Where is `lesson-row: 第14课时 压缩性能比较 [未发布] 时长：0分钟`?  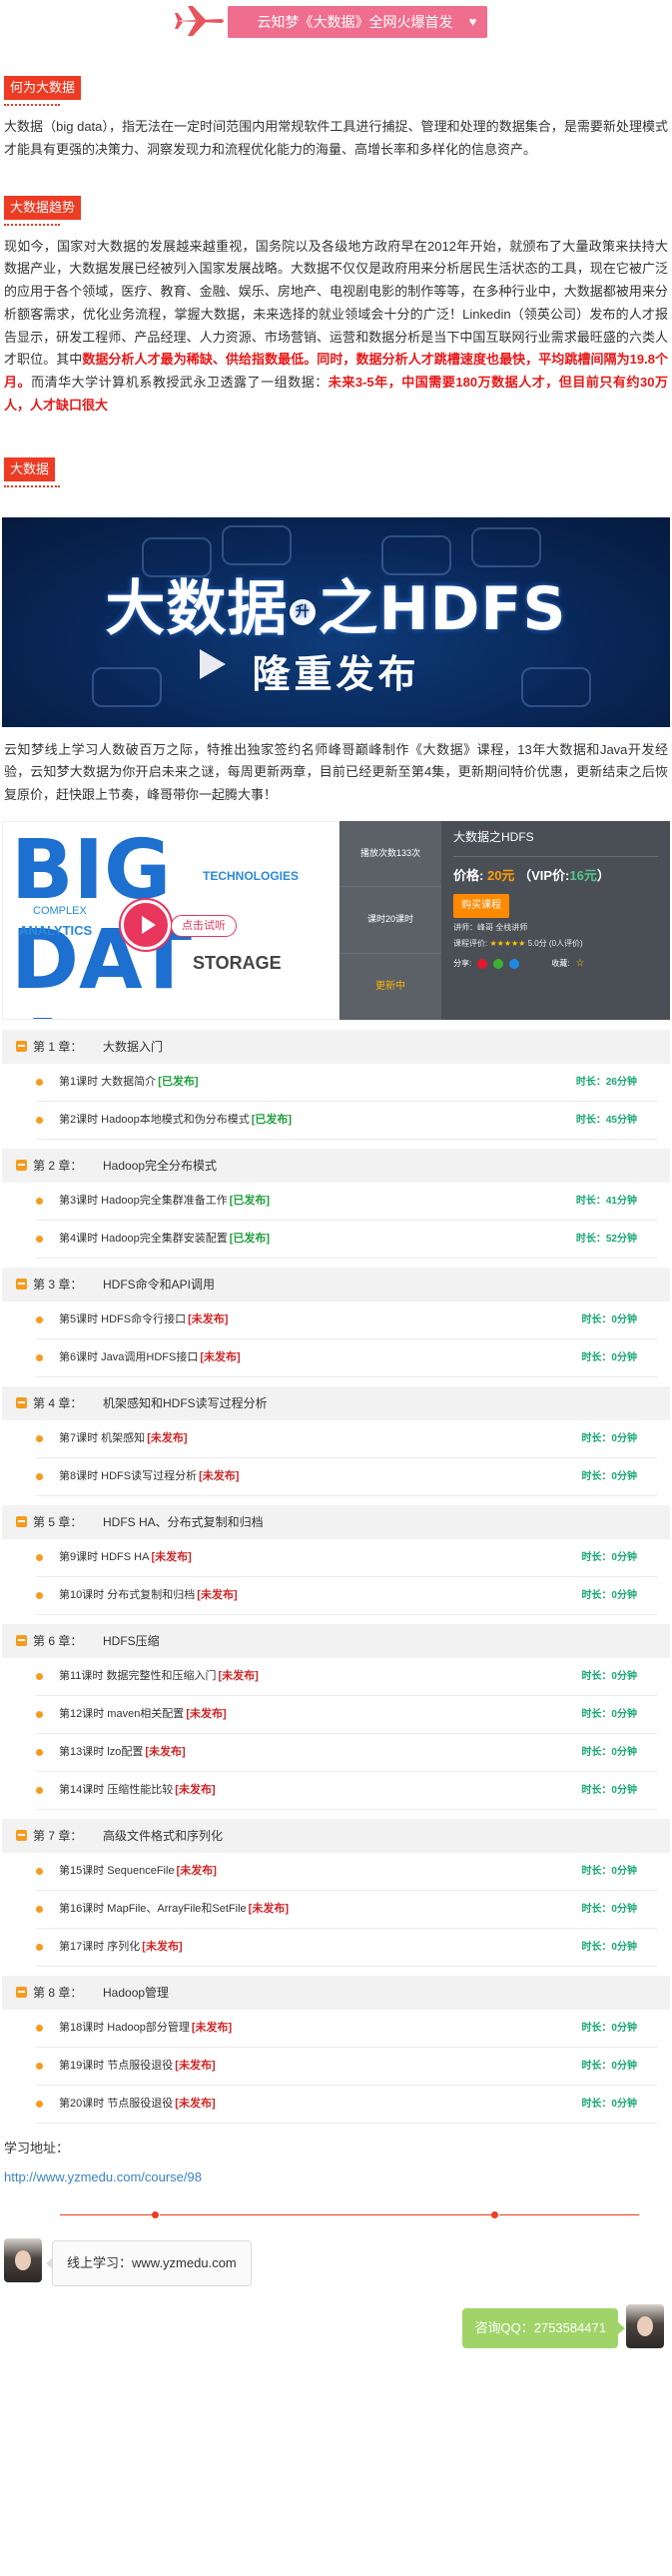 lesson-row: 第14课时 压缩性能比较 [未发布] 时长：0分钟 is located at coordinates (347, 1791).